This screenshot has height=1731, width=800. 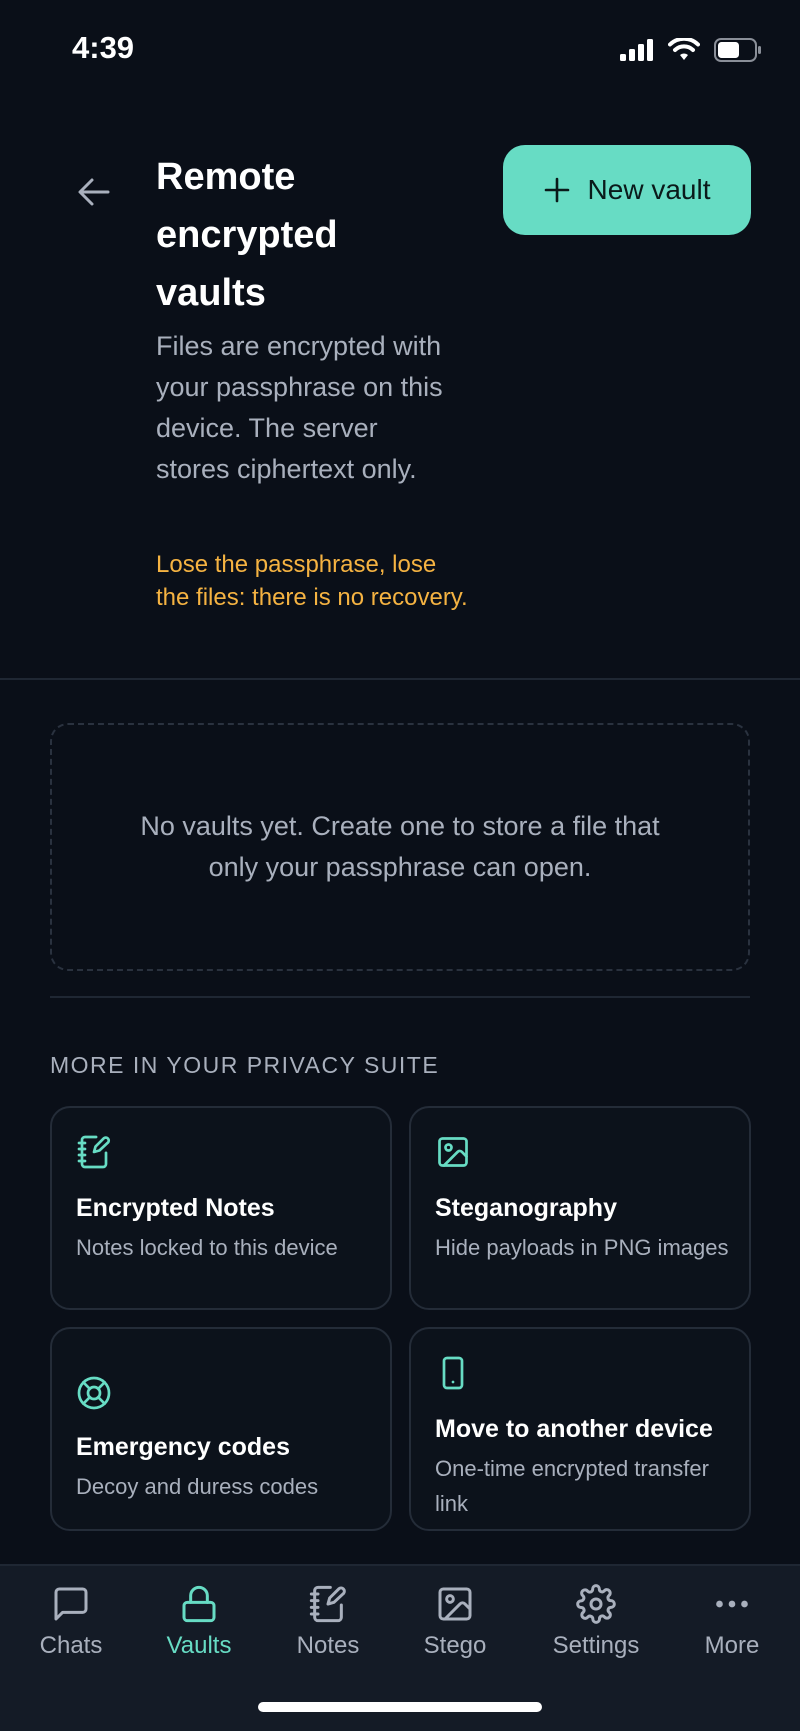 What do you see at coordinates (526, 1208) in the screenshot?
I see `card-title: Steganography` at bounding box center [526, 1208].